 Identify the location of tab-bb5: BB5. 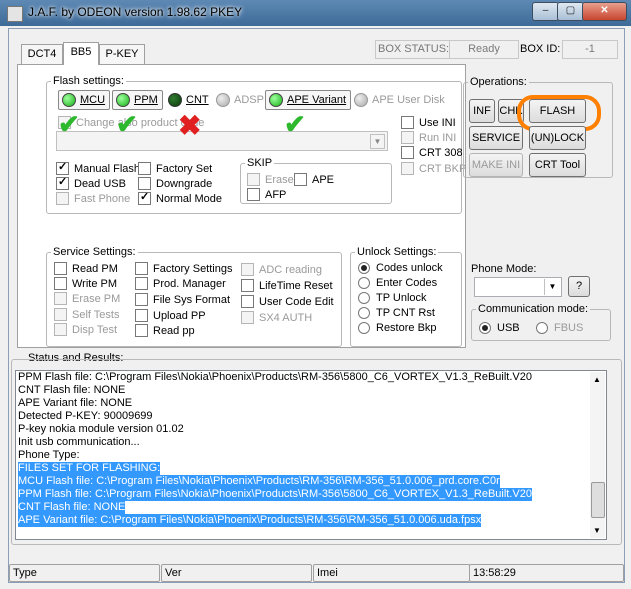
(81, 53).